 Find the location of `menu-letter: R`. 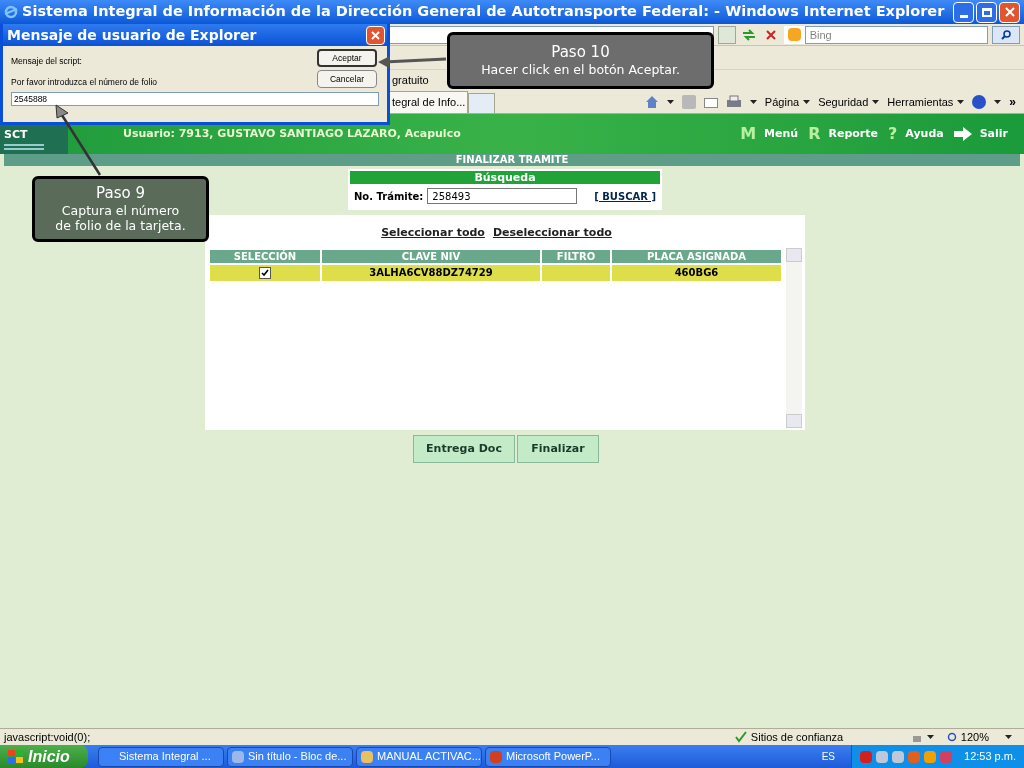

menu-letter: R is located at coordinates (814, 134).